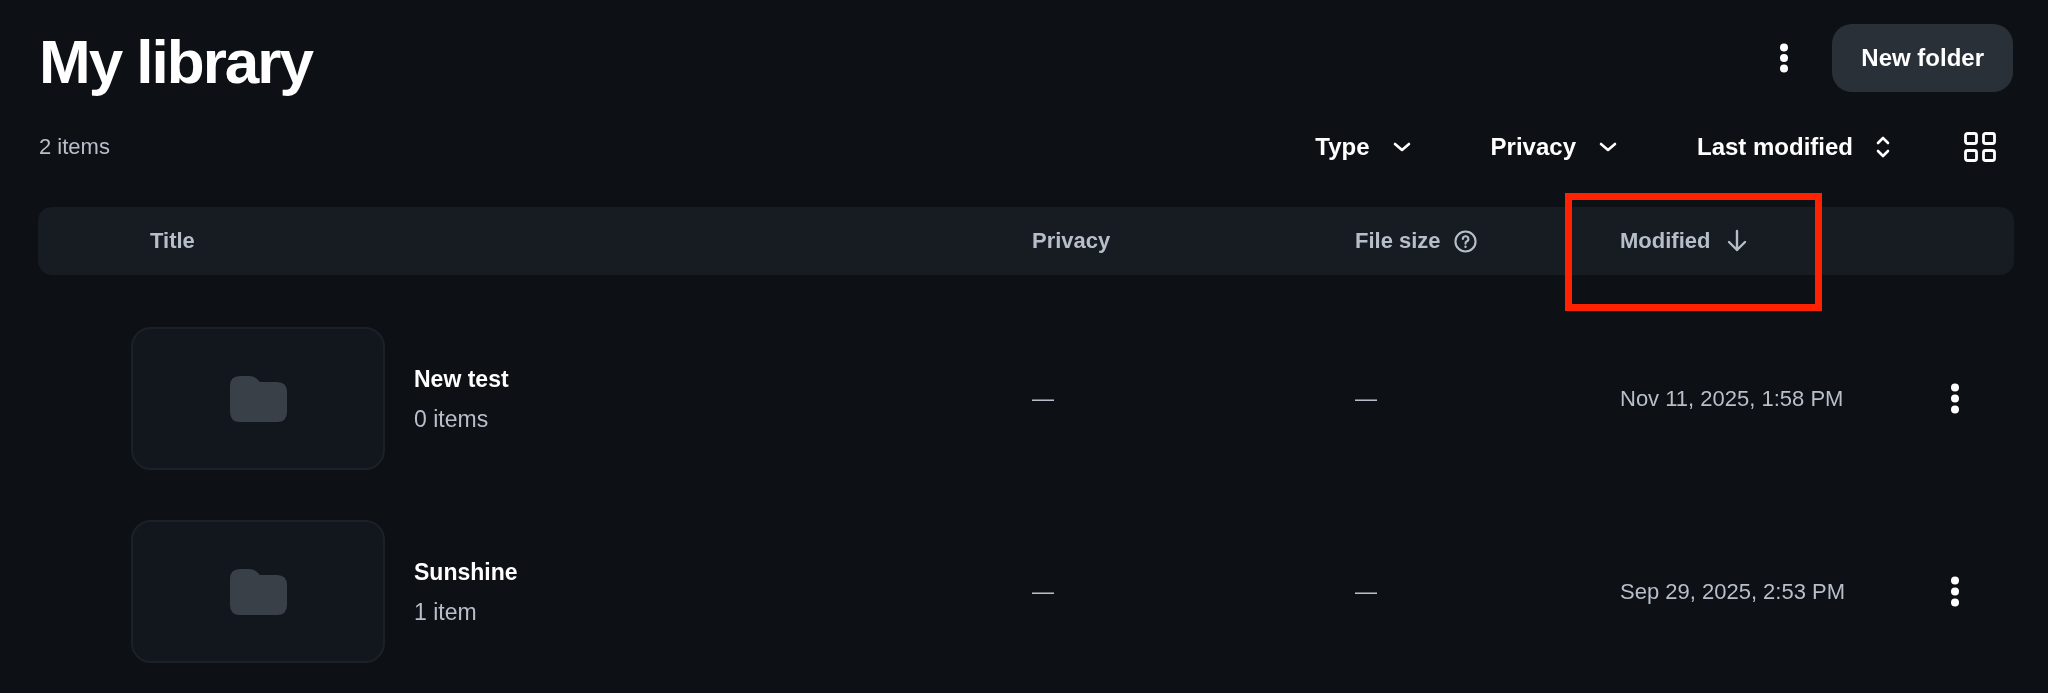 This screenshot has height=693, width=2048. Describe the element at coordinates (466, 571) in the screenshot. I see `folder-name: Sunshine` at that location.